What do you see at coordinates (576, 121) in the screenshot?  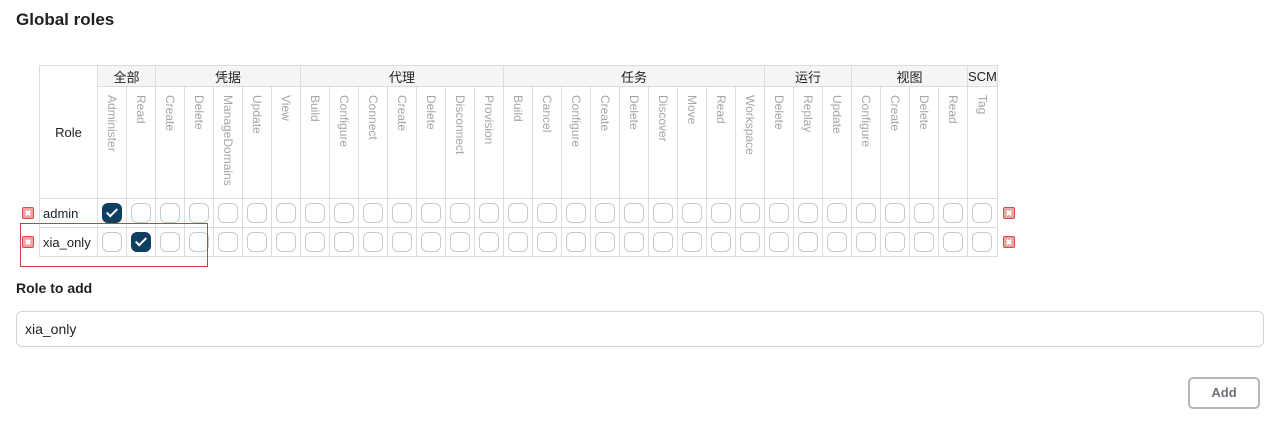 I see `permission-label: Configure` at bounding box center [576, 121].